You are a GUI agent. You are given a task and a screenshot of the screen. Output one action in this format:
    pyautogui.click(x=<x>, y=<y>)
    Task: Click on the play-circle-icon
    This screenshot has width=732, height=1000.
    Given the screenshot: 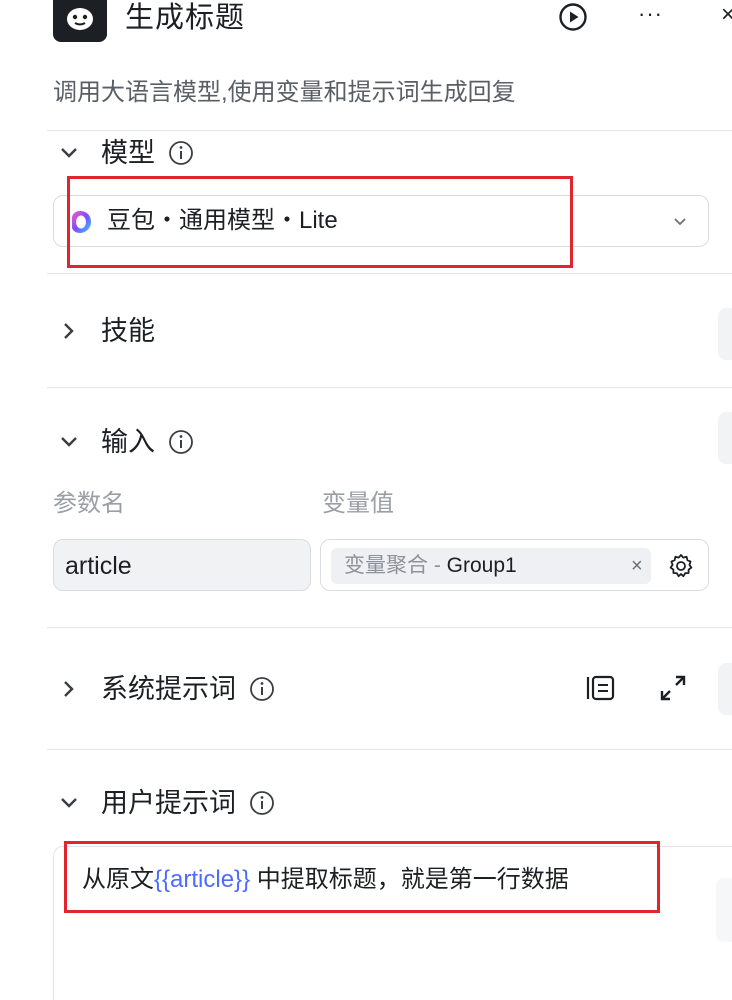 What is the action you would take?
    pyautogui.click(x=573, y=17)
    